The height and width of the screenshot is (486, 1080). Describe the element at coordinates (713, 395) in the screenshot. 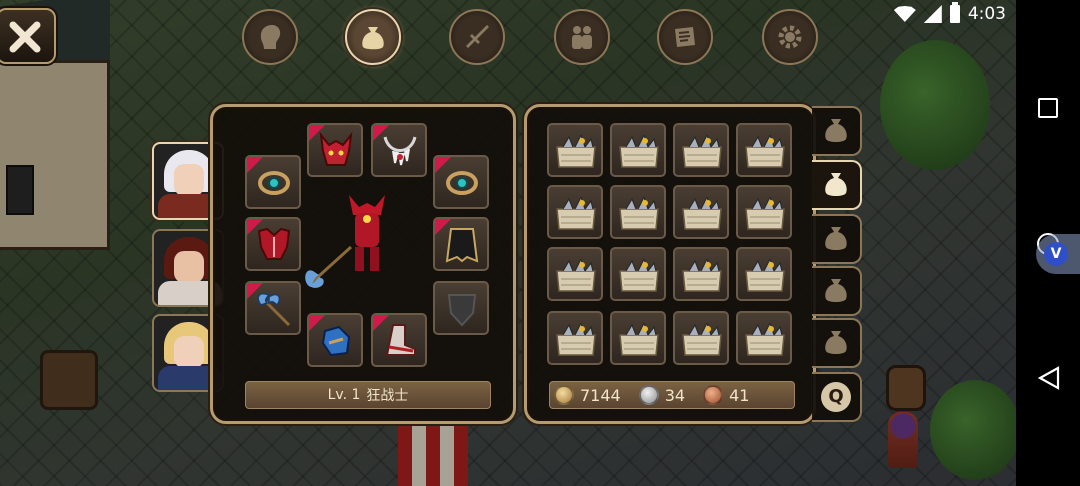

I see `copper-coin-icon` at that location.